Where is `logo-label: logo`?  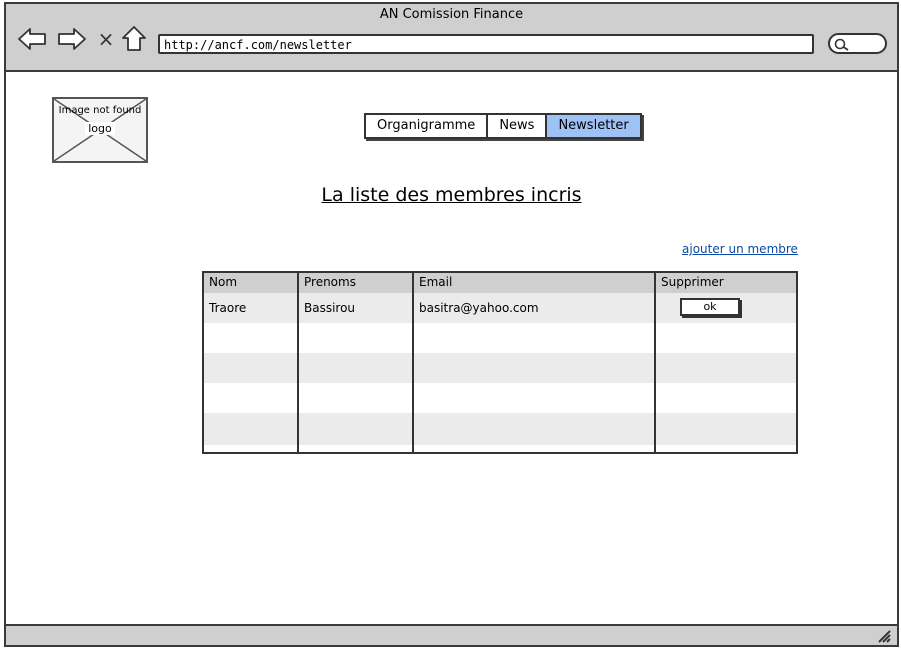
logo-label: logo is located at coordinates (100, 128).